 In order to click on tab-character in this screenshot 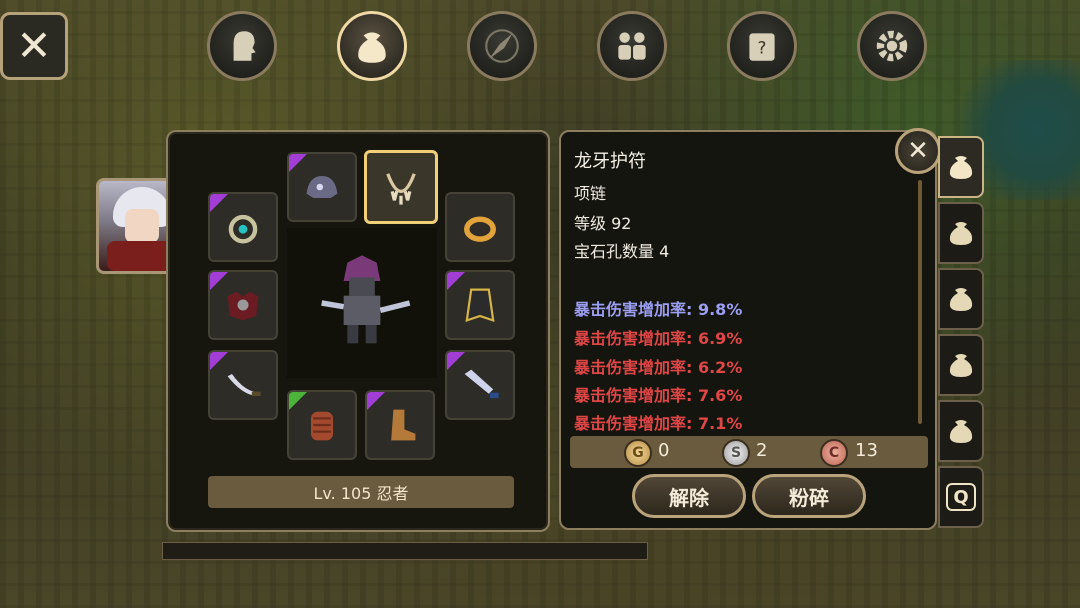, I will do `click(242, 46)`.